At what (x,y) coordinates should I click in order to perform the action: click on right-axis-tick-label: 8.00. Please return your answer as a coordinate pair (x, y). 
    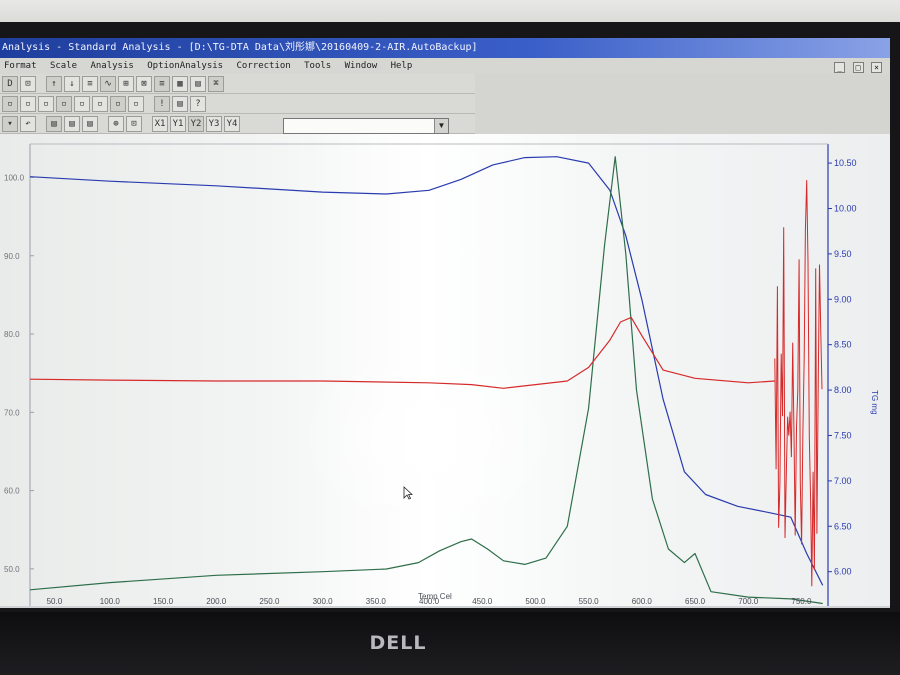
    Looking at the image, I should click on (843, 390).